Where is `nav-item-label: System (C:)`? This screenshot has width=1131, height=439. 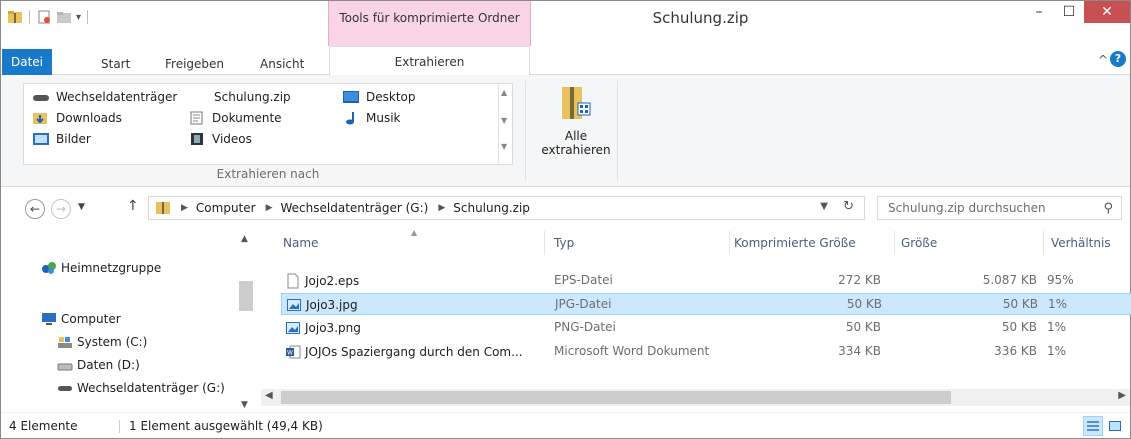 nav-item-label: System (C:) is located at coordinates (112, 342).